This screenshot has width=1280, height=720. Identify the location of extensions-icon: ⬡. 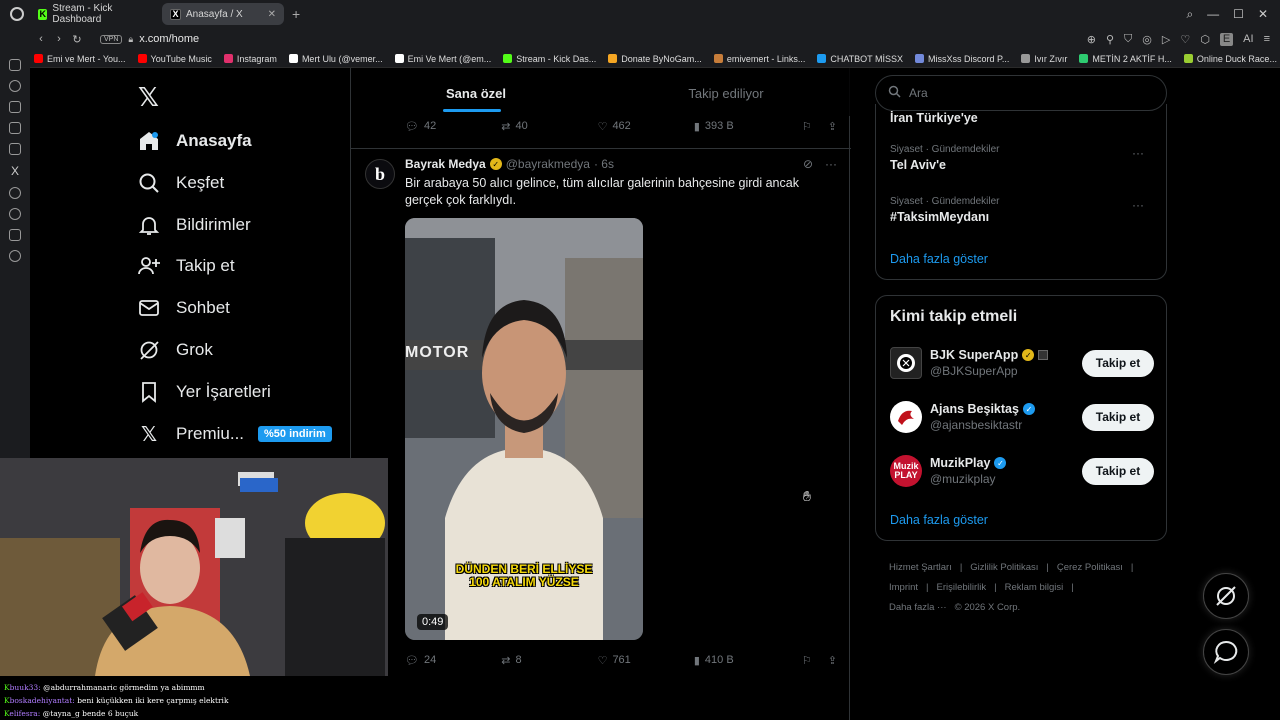
(1205, 39).